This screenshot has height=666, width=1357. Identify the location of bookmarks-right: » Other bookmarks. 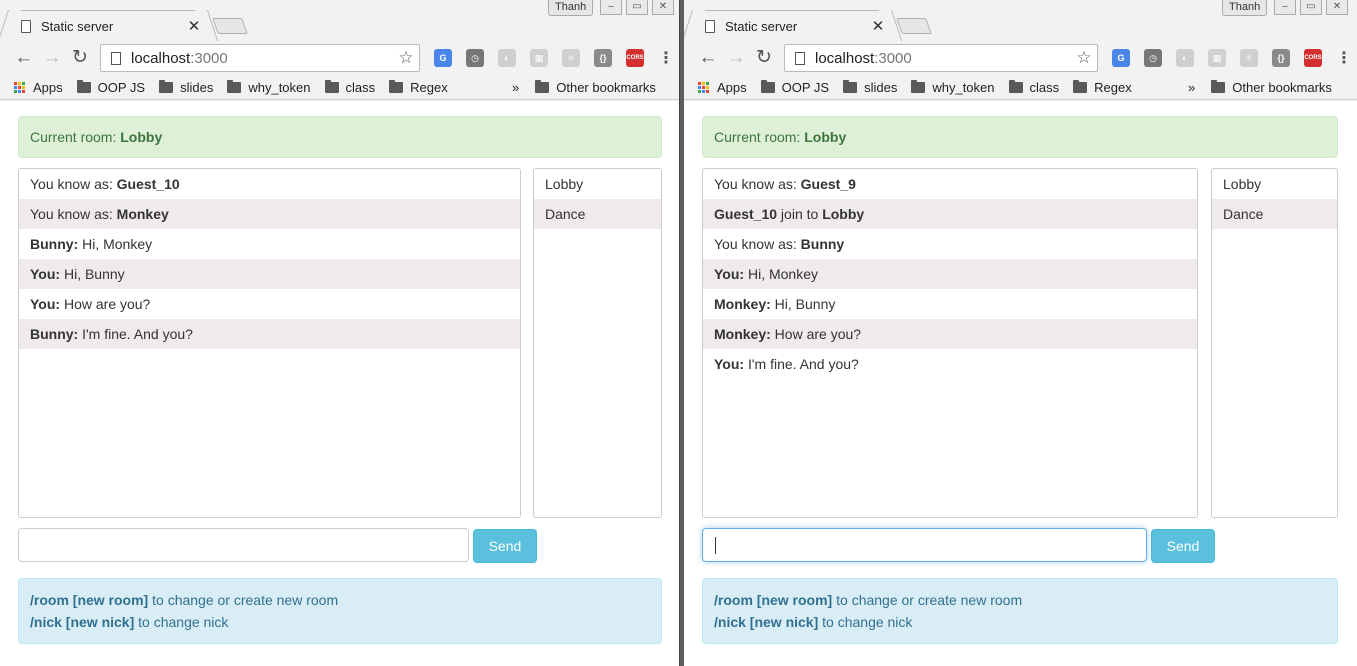
(591, 87).